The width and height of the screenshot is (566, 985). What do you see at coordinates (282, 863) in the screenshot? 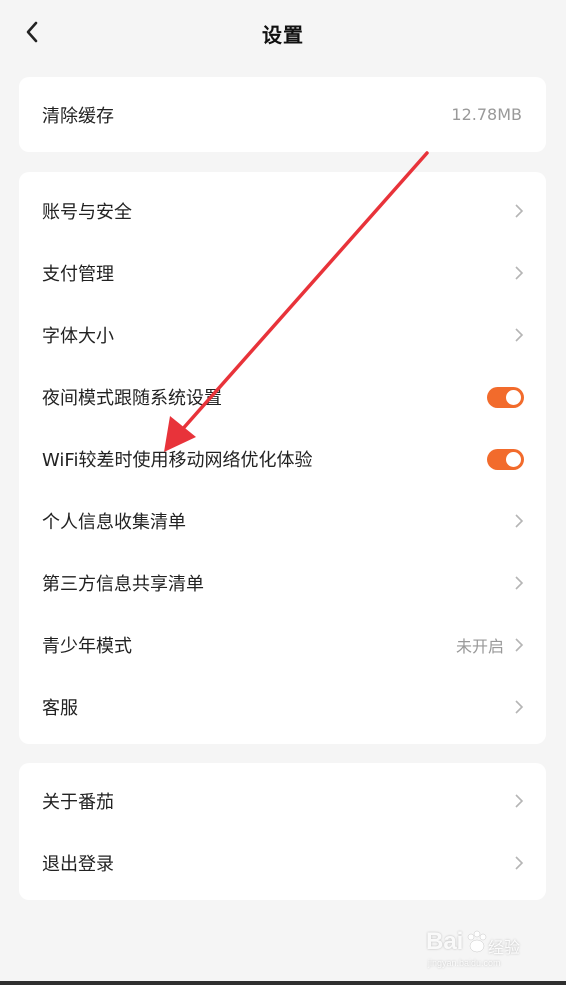
I see `logout-row: 退出登录` at bounding box center [282, 863].